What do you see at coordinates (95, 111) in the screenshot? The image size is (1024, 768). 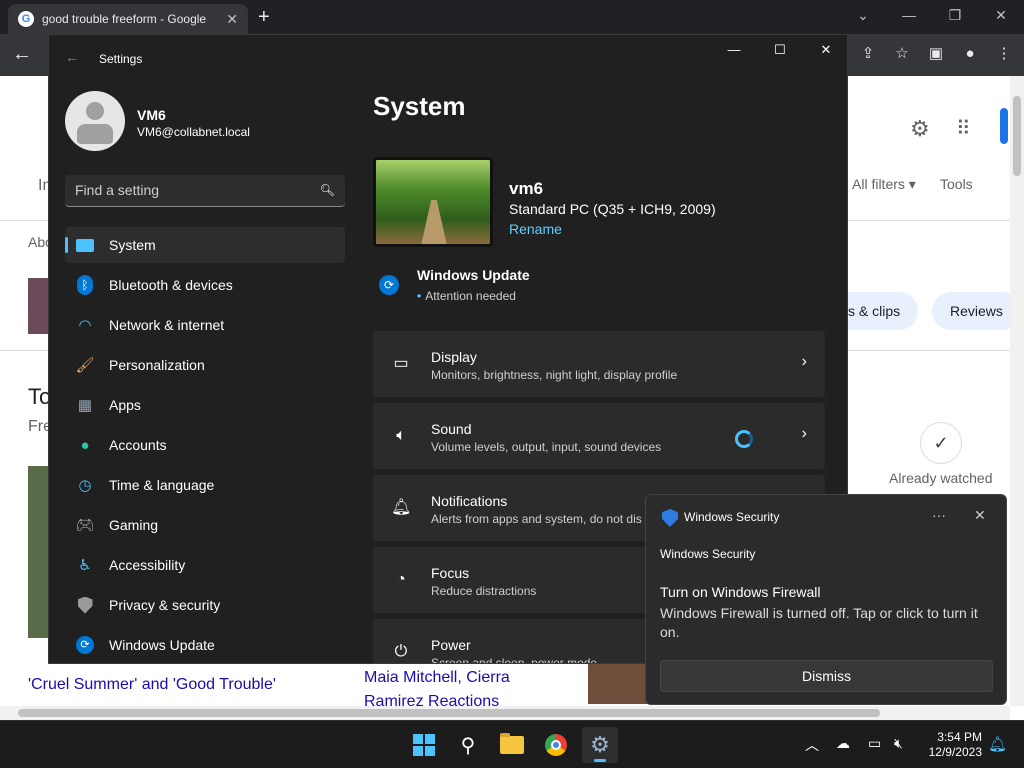 I see `avatar-head` at bounding box center [95, 111].